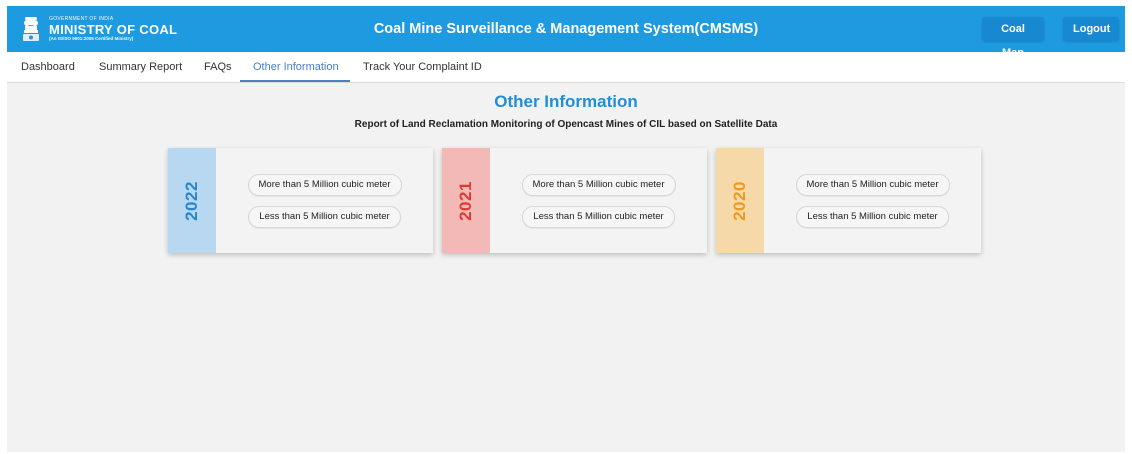 The width and height of the screenshot is (1132, 454). I want to click on nav-item-other-information: Other Information, so click(296, 67).